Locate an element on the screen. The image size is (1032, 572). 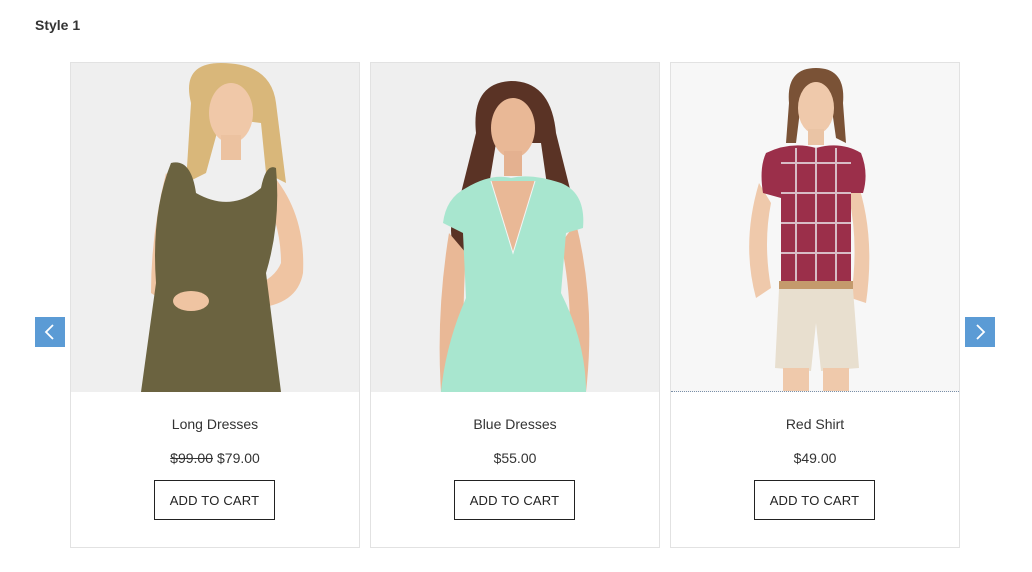
current-price: $55.00 is located at coordinates (515, 458).